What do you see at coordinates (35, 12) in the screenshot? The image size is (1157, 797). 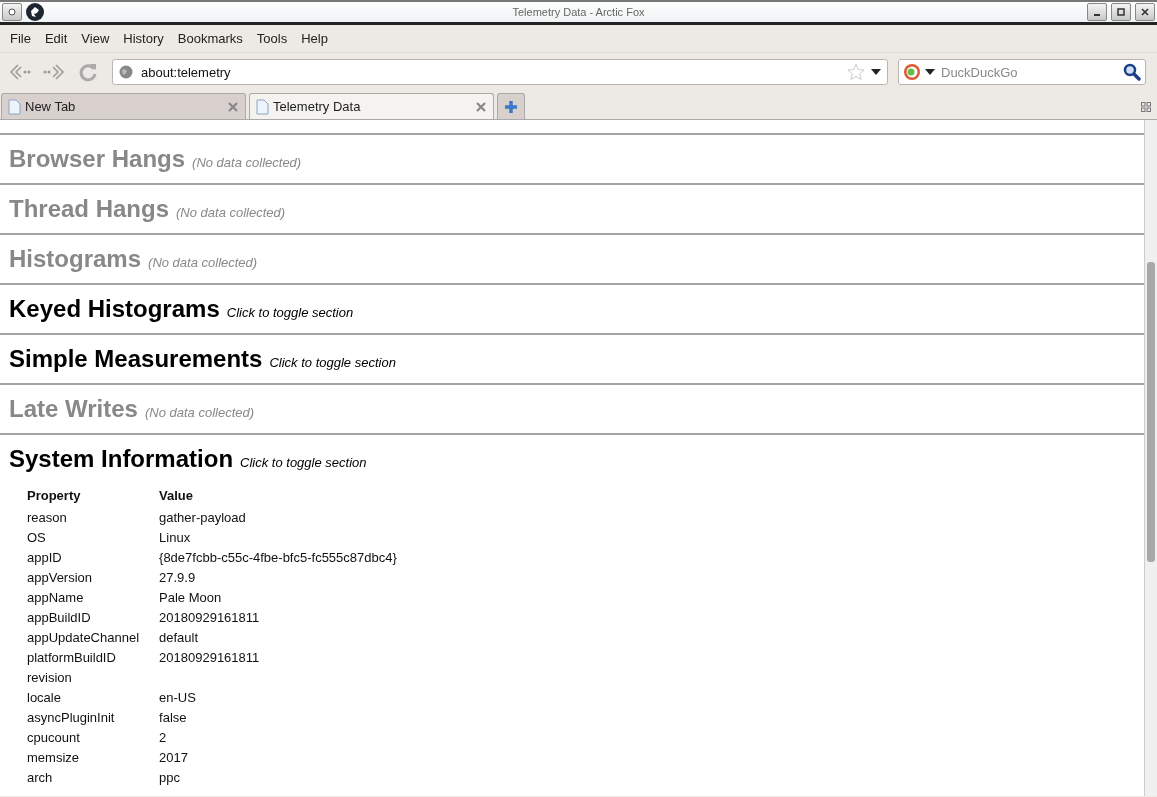 I see `app-logo-icon` at bounding box center [35, 12].